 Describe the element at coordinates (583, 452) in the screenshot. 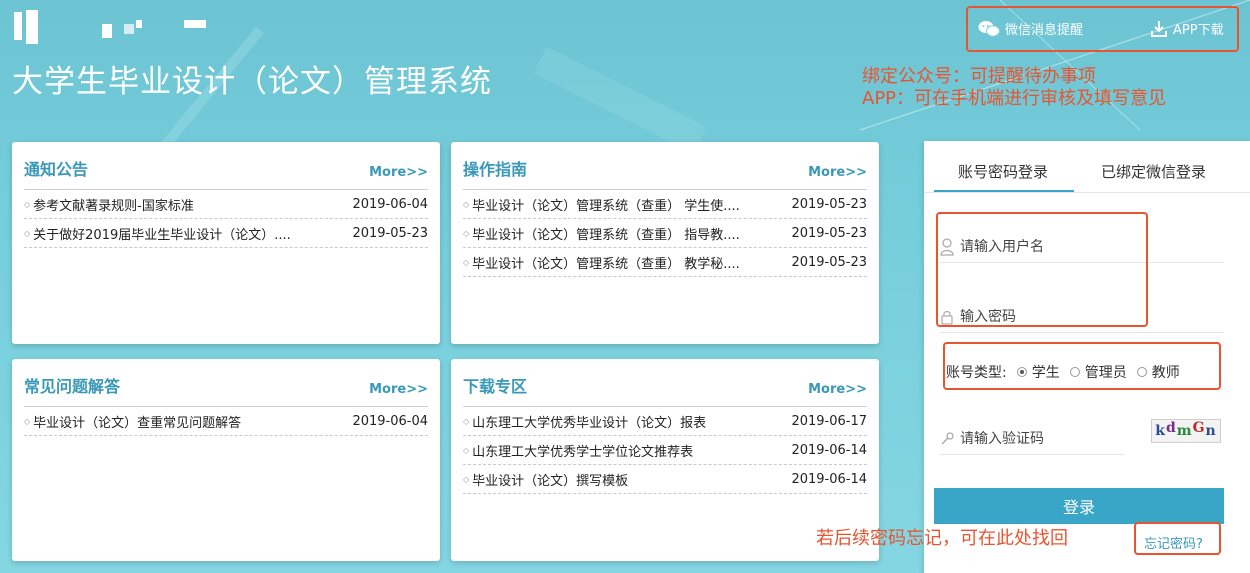

I see `item-title: 山东理工大学优秀学士学位论文推荐表` at that location.